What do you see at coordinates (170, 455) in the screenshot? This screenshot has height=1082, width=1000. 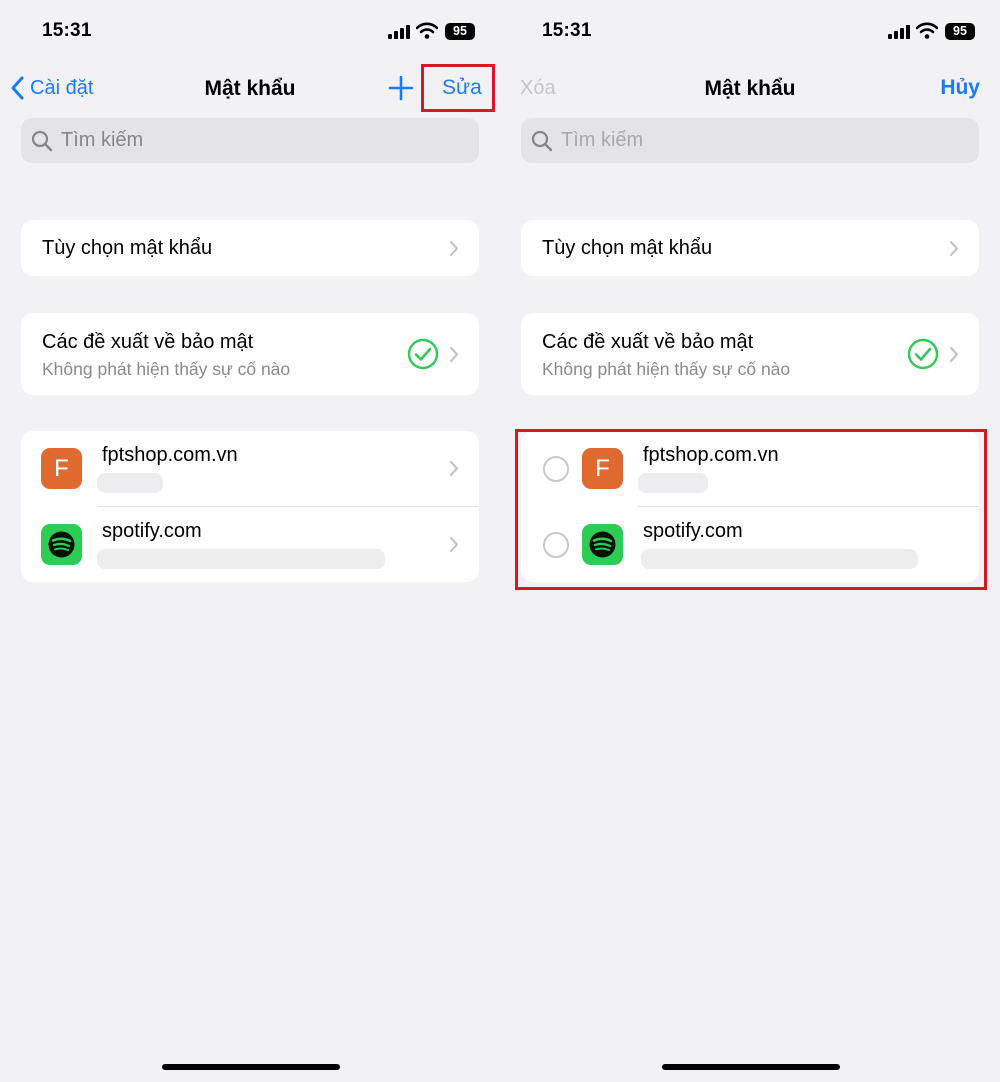 I see `site-name: fptshop.com.vn` at bounding box center [170, 455].